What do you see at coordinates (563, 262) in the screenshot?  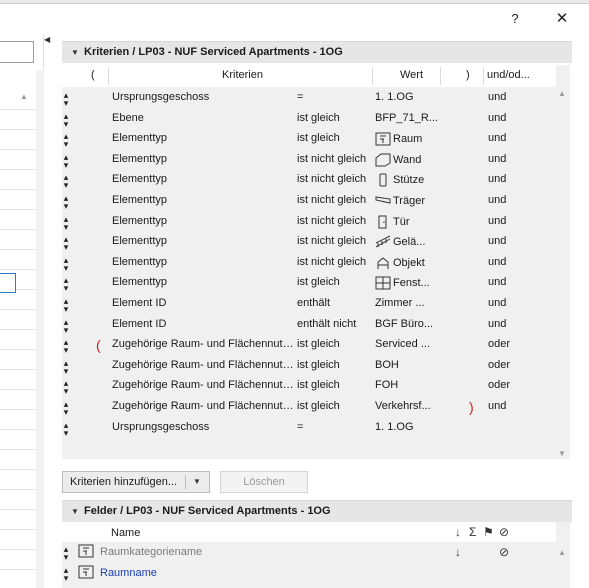 I see `criteria-scrollbar: ▲ ▼` at bounding box center [563, 262].